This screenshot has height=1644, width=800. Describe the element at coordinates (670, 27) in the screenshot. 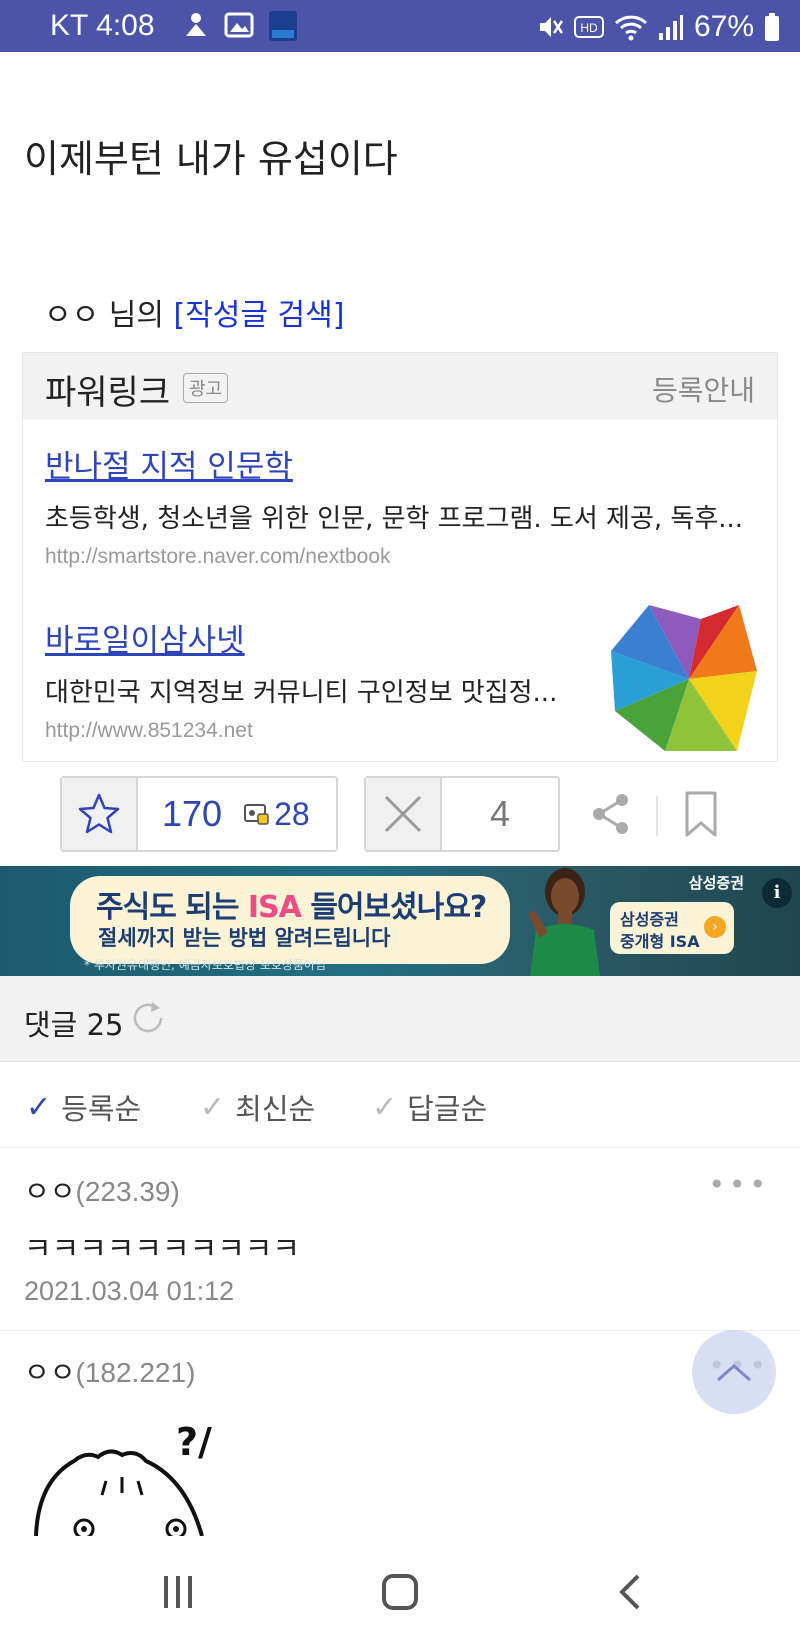

I see `signal-icon` at that location.